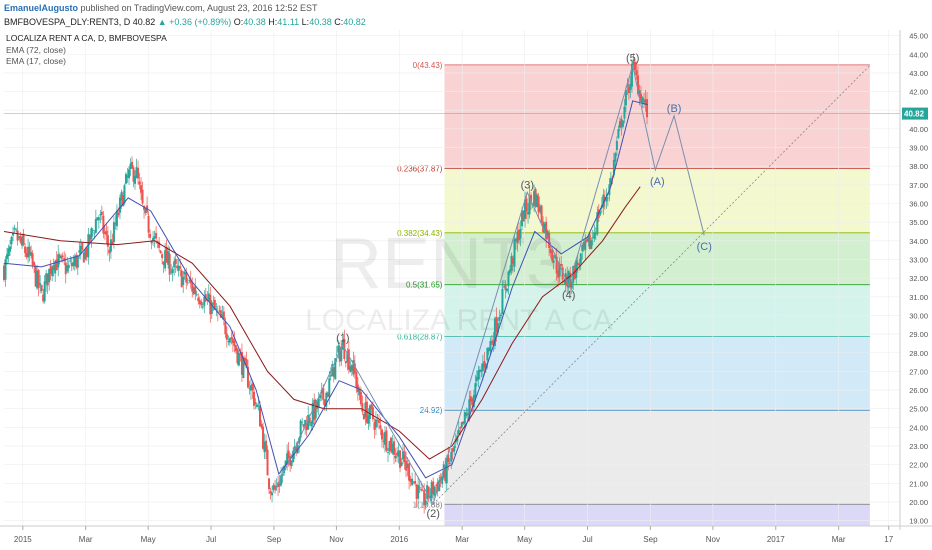  What do you see at coordinates (918, 129) in the screenshot?
I see `y-tick-label: 40.00` at bounding box center [918, 129].